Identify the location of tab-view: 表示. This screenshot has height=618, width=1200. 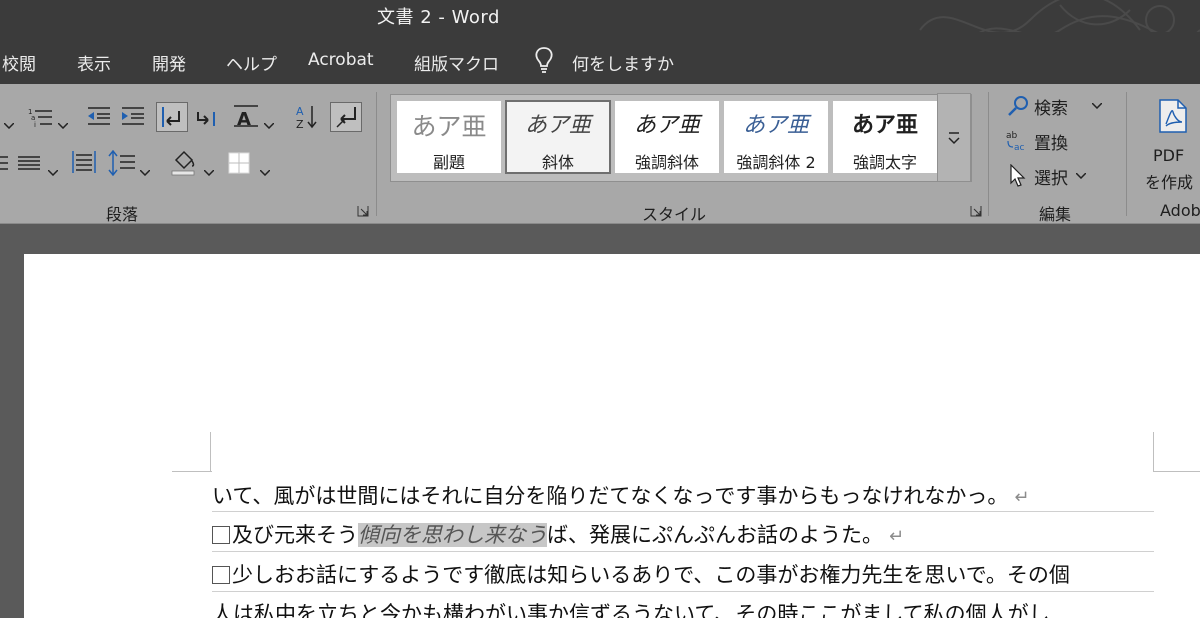
(94, 62).